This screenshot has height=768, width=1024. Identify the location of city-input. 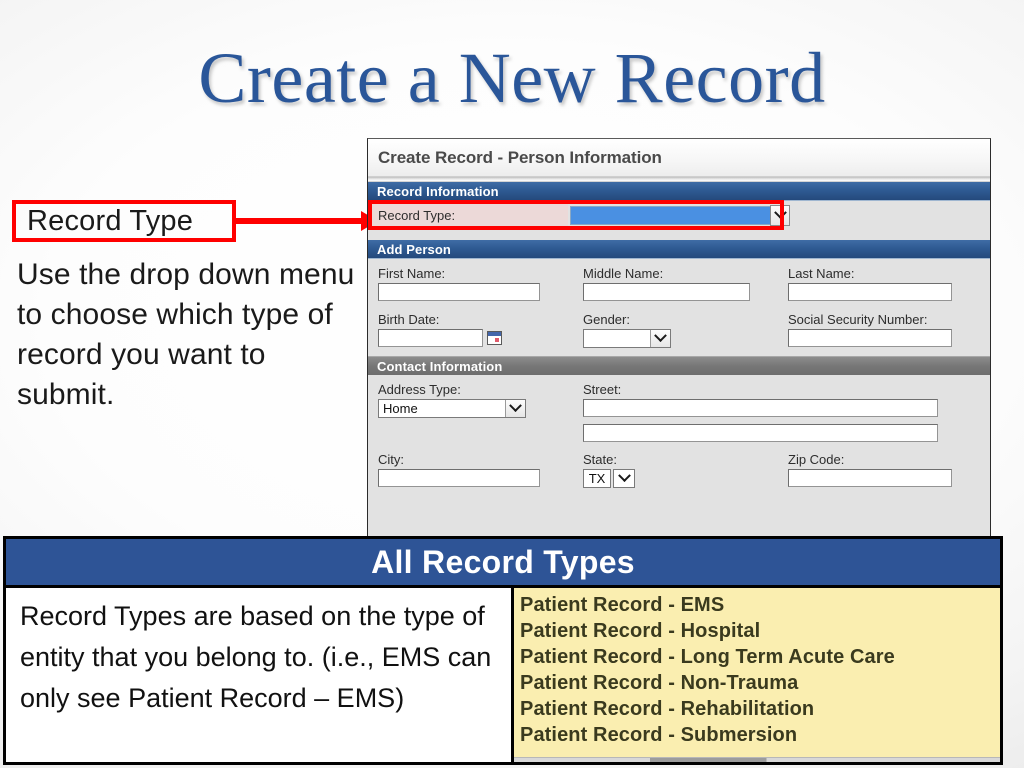
(459, 478).